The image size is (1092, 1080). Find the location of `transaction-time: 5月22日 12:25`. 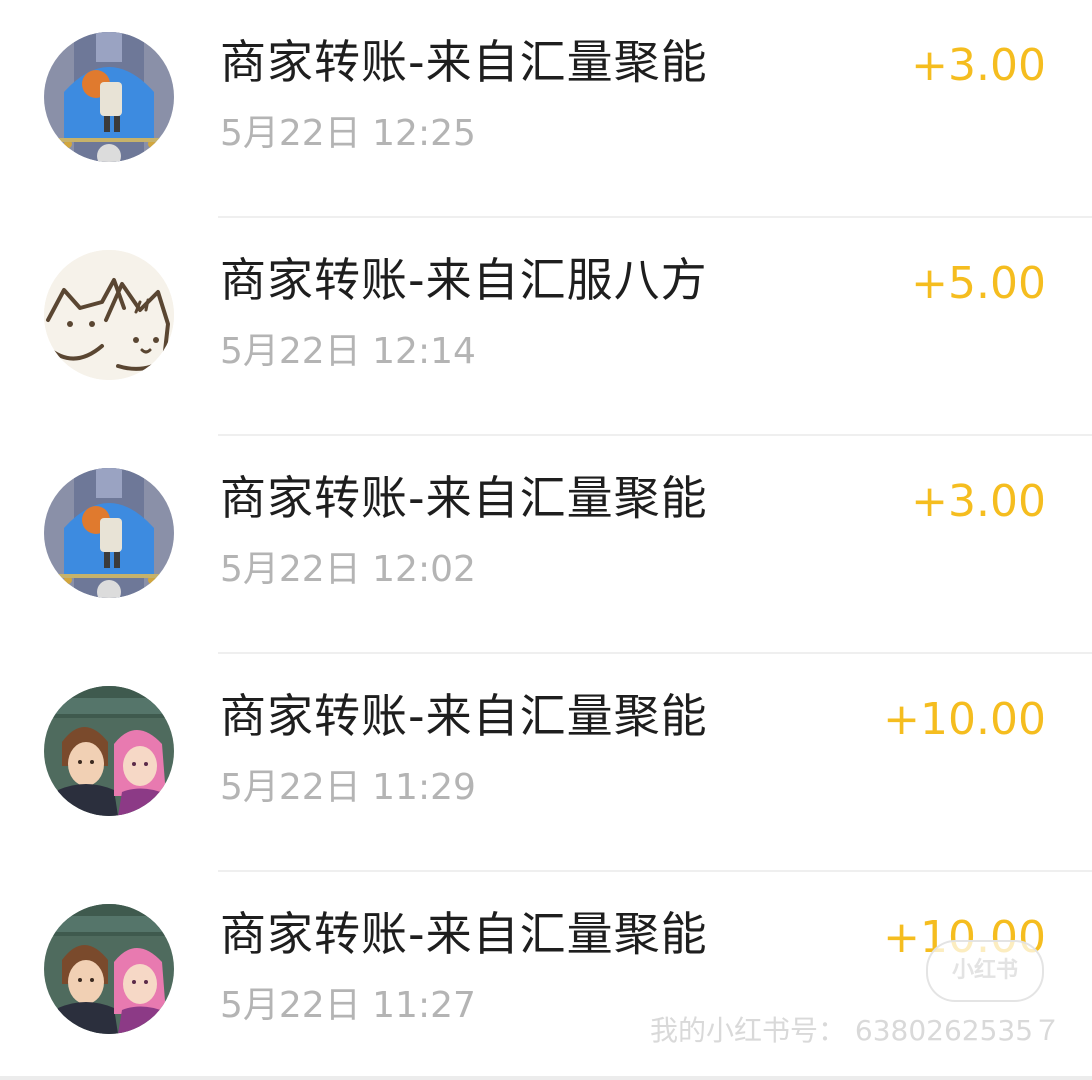

transaction-time: 5月22日 12:25 is located at coordinates (348, 133).